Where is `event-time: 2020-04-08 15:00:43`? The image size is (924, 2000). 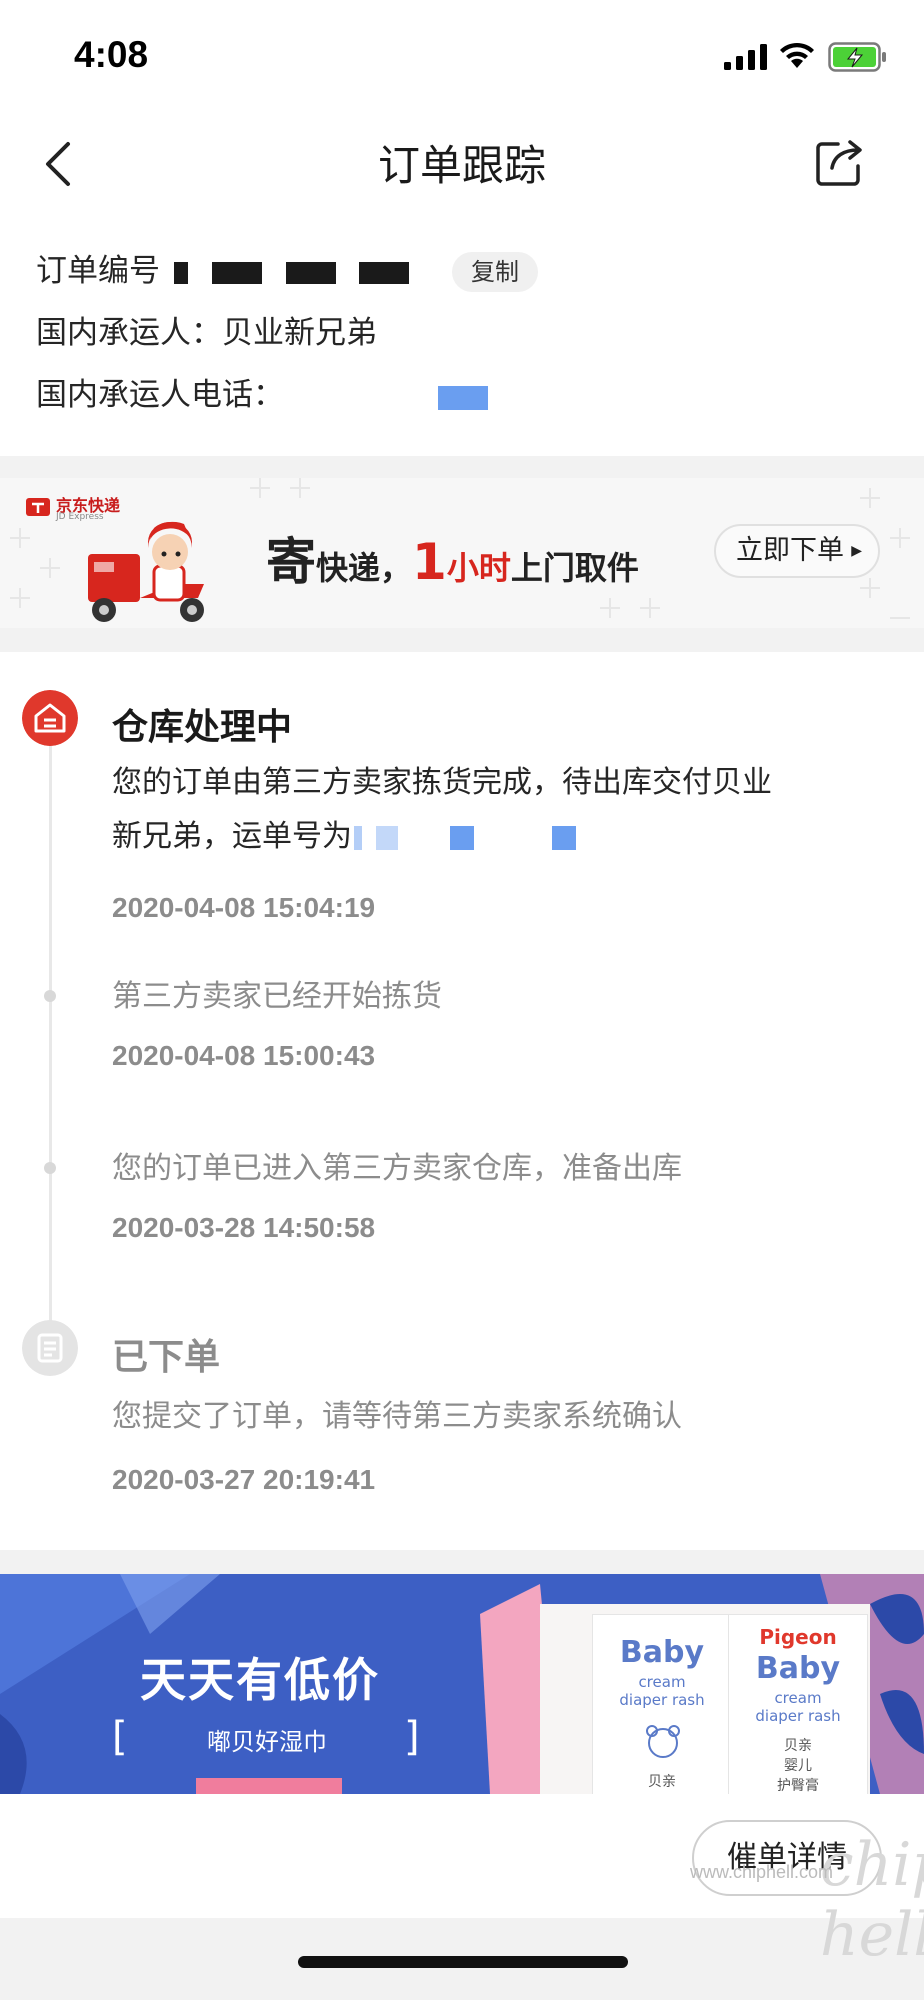 event-time: 2020-04-08 15:00:43 is located at coordinates (244, 1055).